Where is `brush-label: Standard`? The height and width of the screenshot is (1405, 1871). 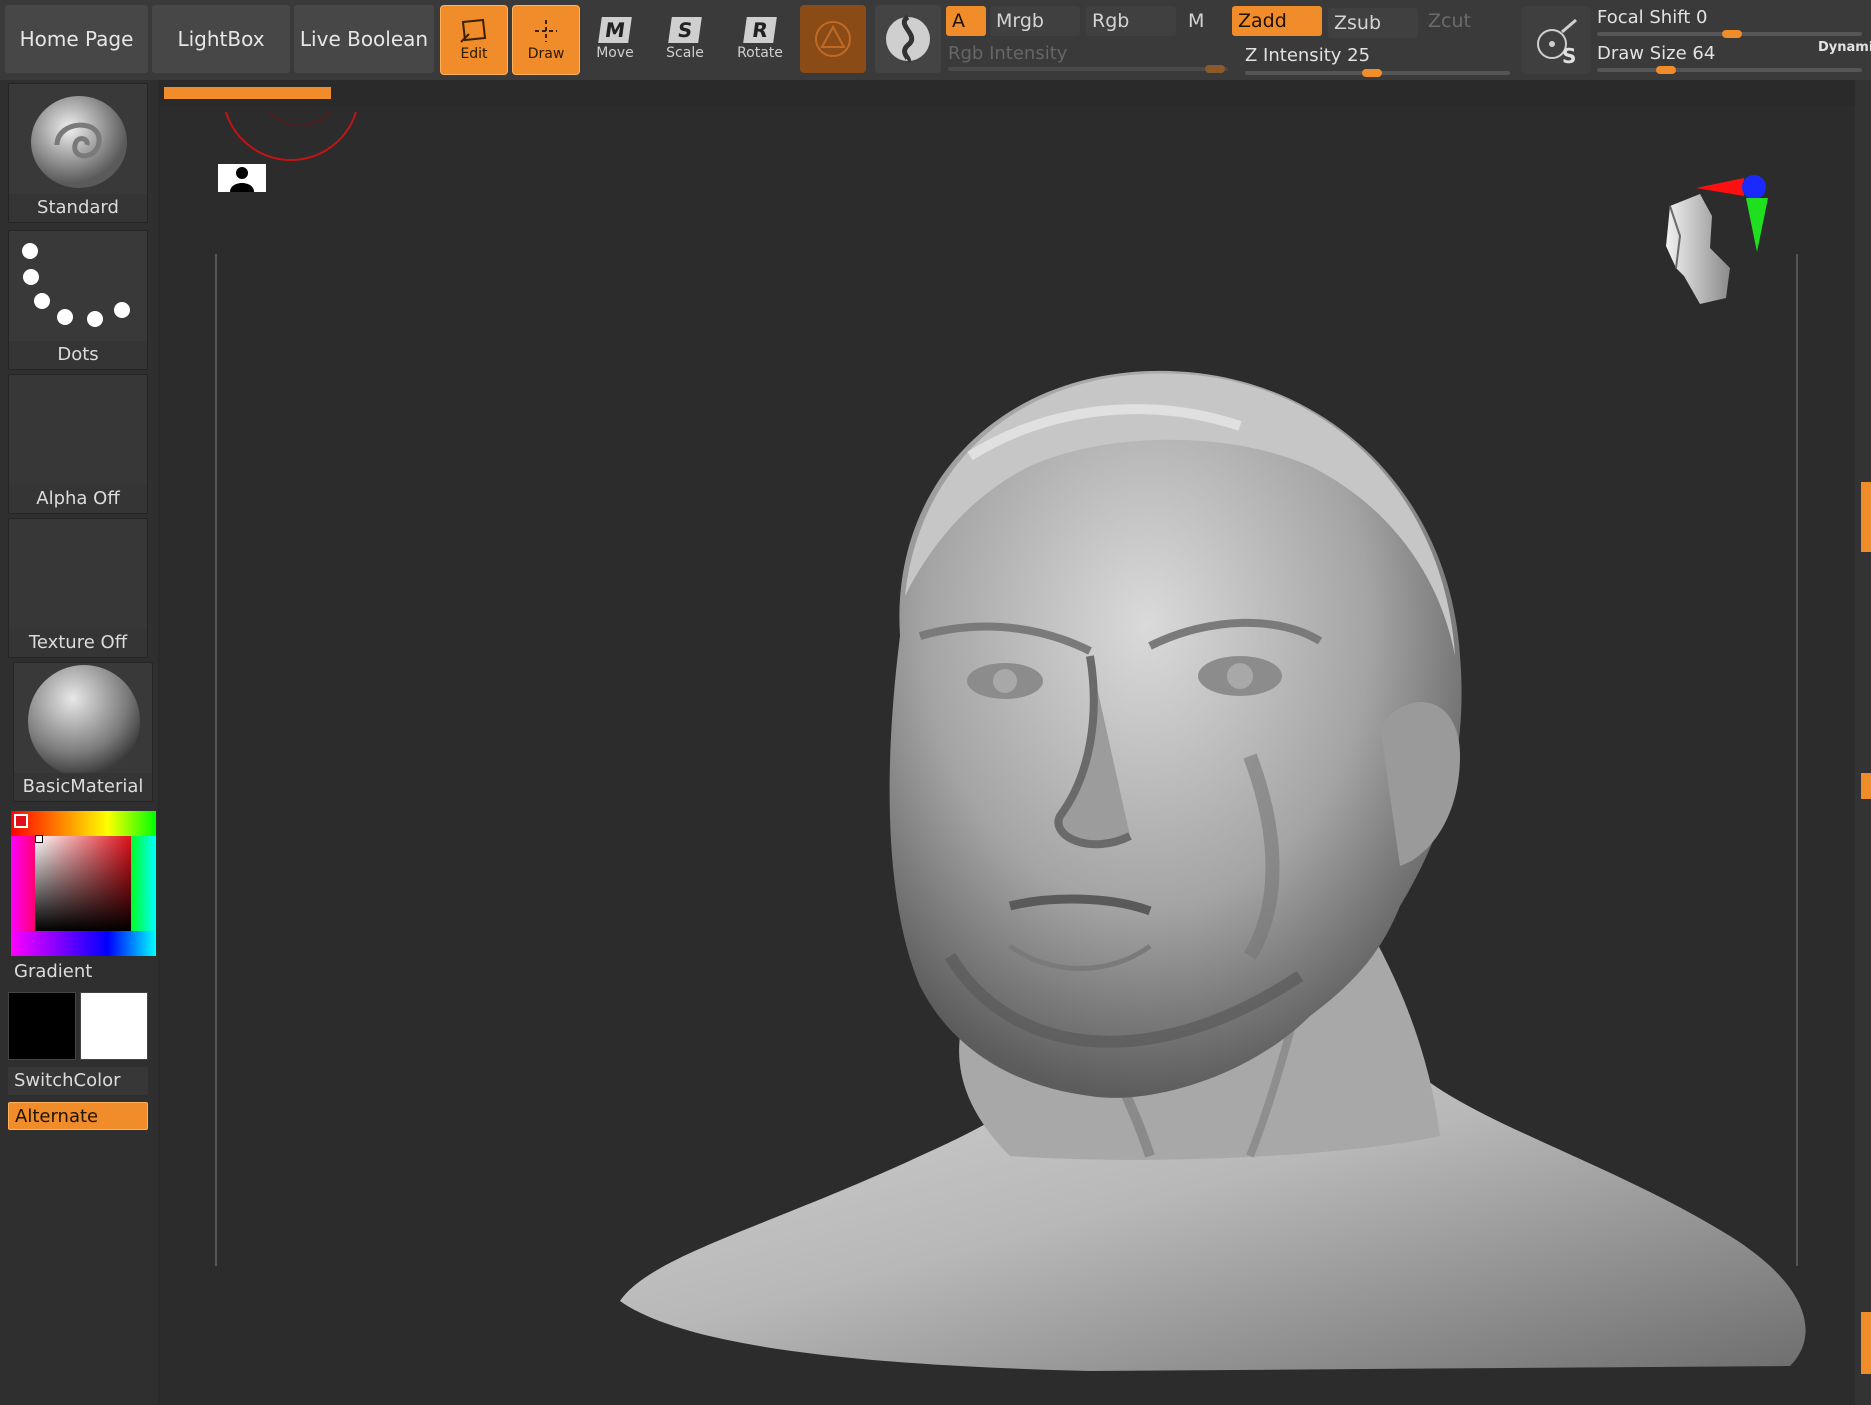
brush-label: Standard is located at coordinates (78, 208).